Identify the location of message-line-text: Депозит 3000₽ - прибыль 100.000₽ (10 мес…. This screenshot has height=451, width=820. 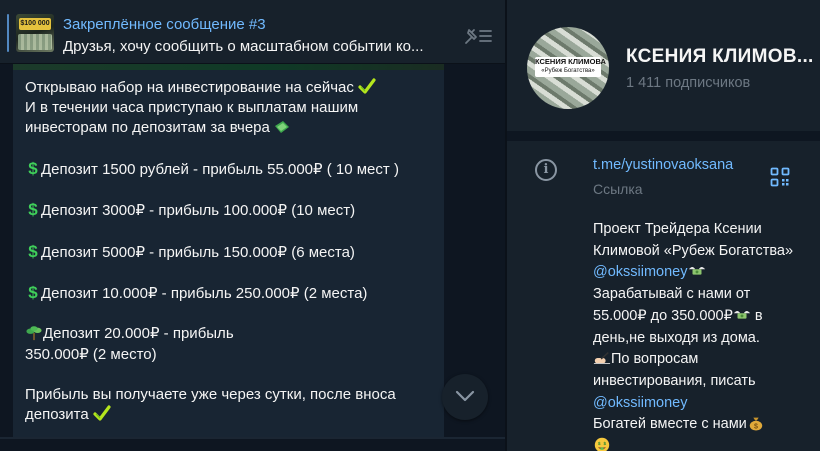
(198, 211).